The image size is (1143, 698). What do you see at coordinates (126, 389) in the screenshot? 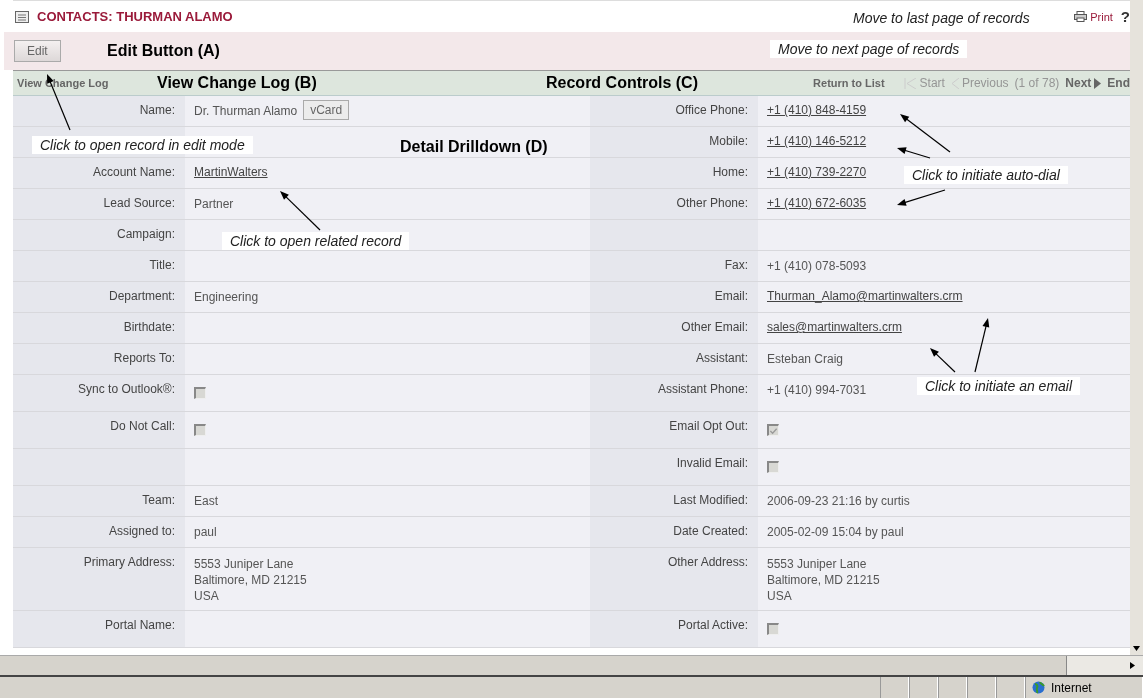
I see `field-label: Sync to Outlook®:` at bounding box center [126, 389].